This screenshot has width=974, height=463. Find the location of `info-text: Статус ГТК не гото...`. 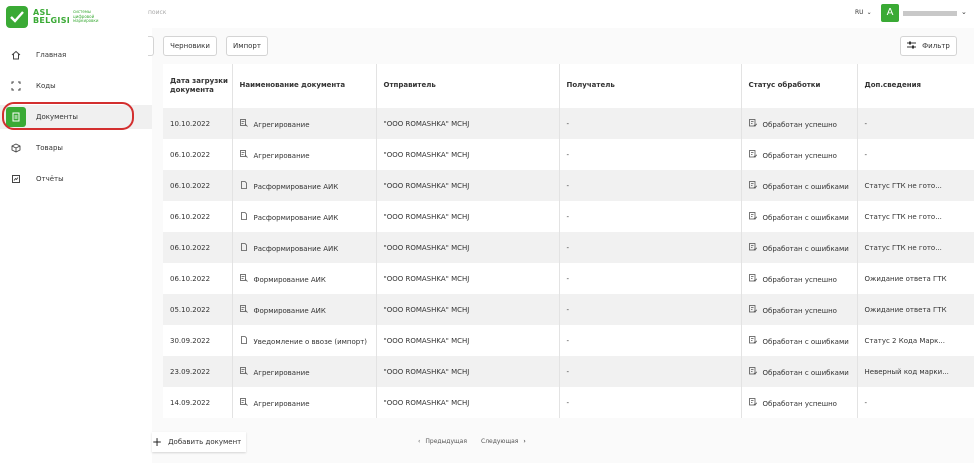

info-text: Статус ГТК не гото... is located at coordinates (903, 185).